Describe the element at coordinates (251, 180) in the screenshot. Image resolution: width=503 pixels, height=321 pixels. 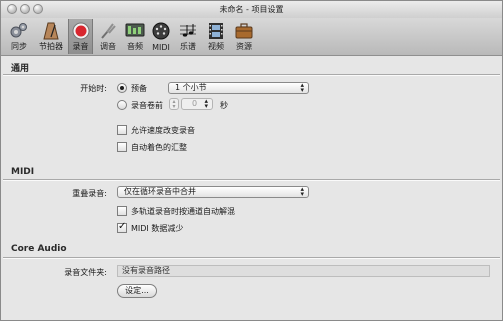
I see `midi-divider` at that location.